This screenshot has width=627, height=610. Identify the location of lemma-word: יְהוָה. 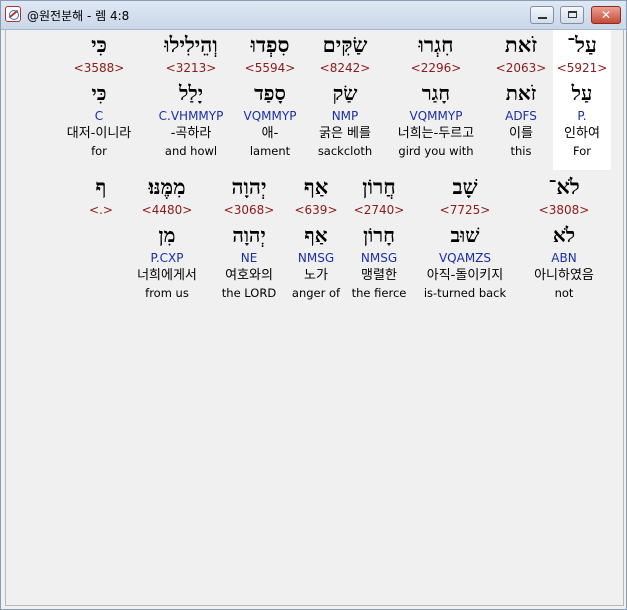
(249, 235).